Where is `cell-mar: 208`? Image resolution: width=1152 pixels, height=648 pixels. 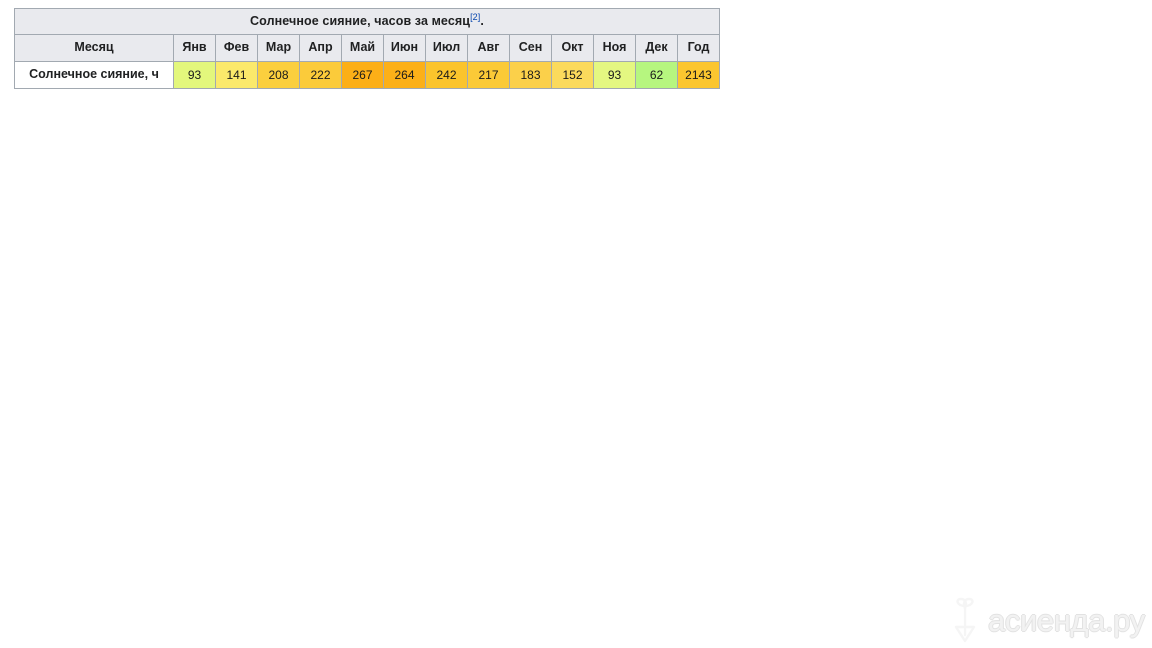 cell-mar: 208 is located at coordinates (278, 75).